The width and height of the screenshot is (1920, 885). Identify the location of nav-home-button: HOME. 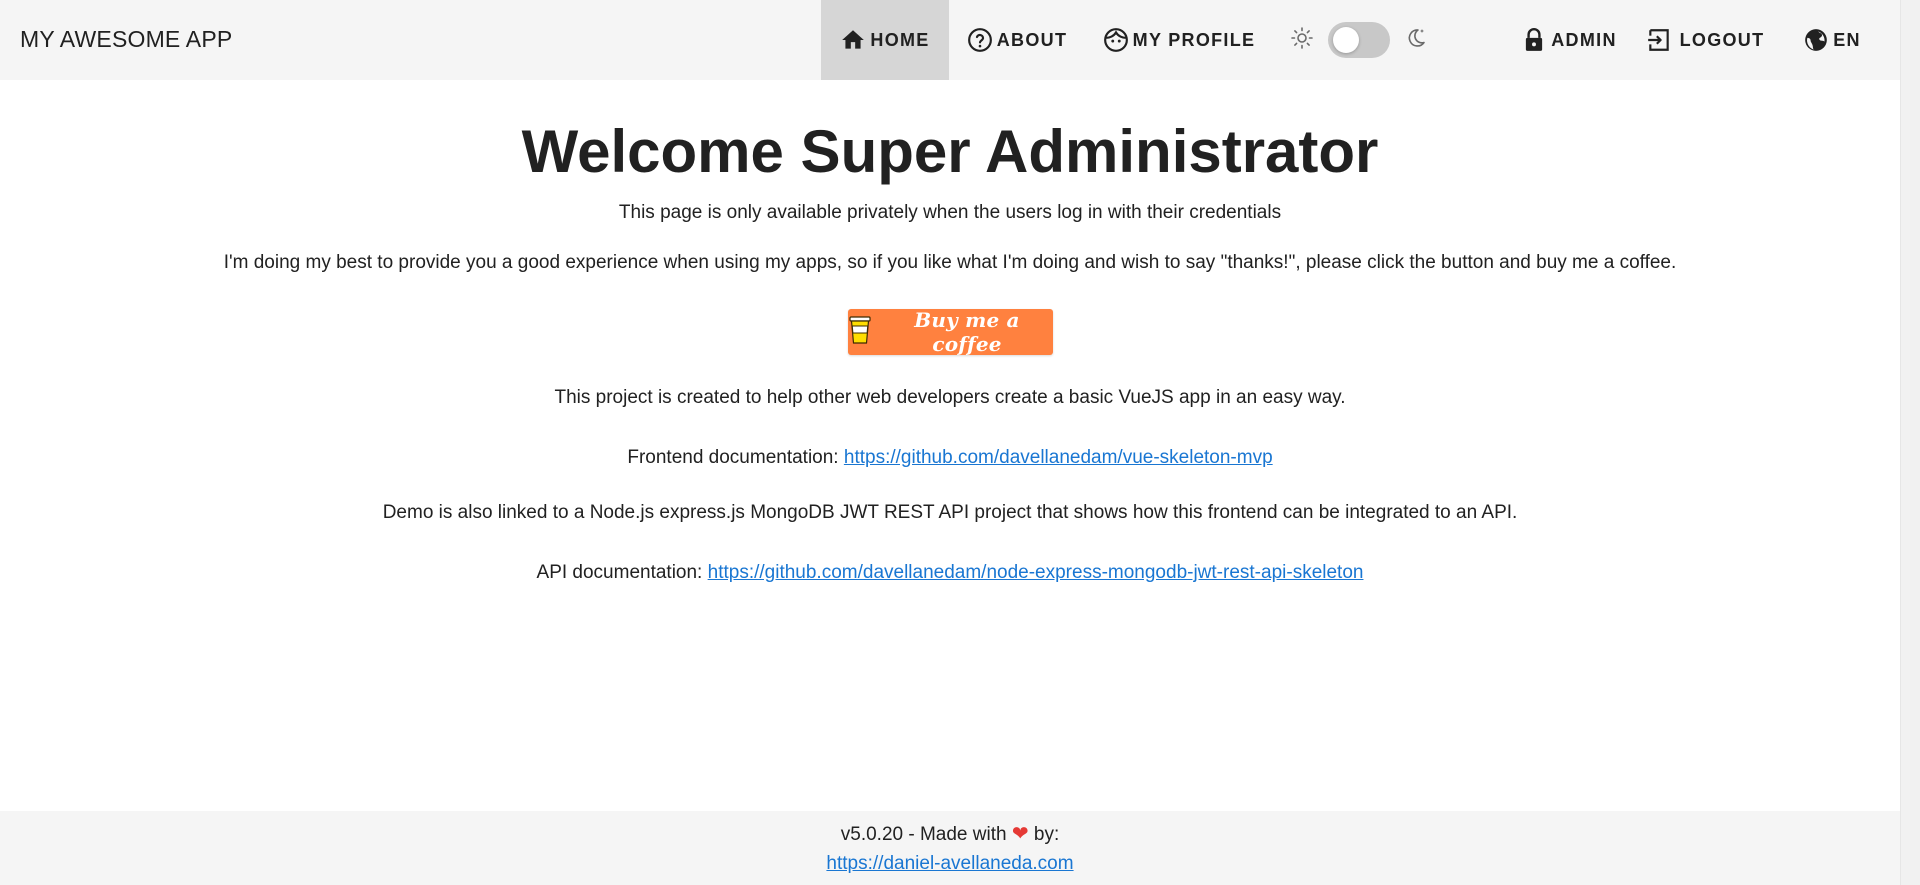
(885, 40).